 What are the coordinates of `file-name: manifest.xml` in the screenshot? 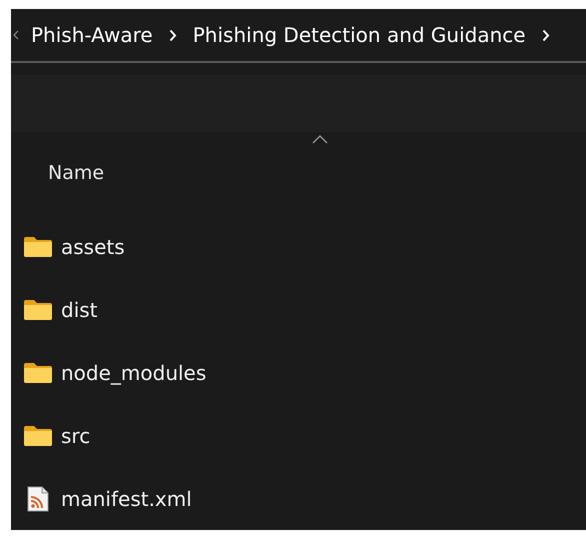 It's located at (126, 498).